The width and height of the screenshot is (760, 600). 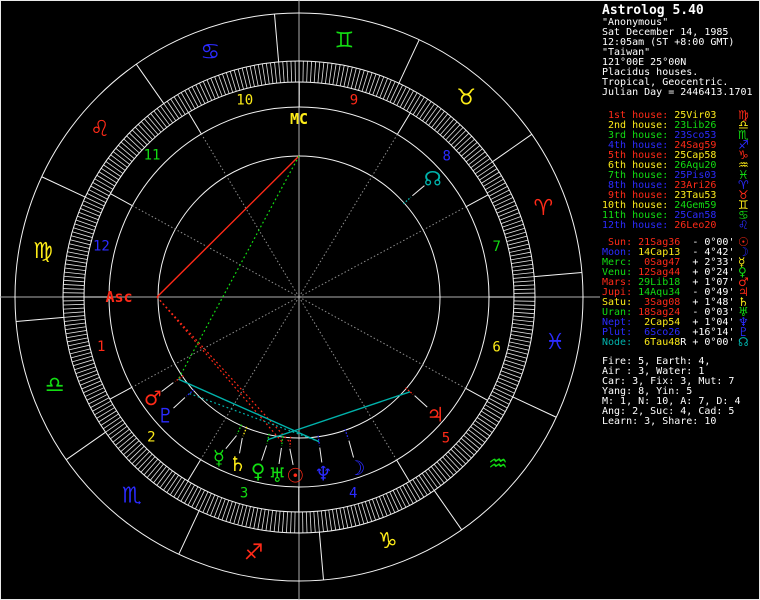 What do you see at coordinates (299, 119) in the screenshot?
I see `mc-label: MC` at bounding box center [299, 119].